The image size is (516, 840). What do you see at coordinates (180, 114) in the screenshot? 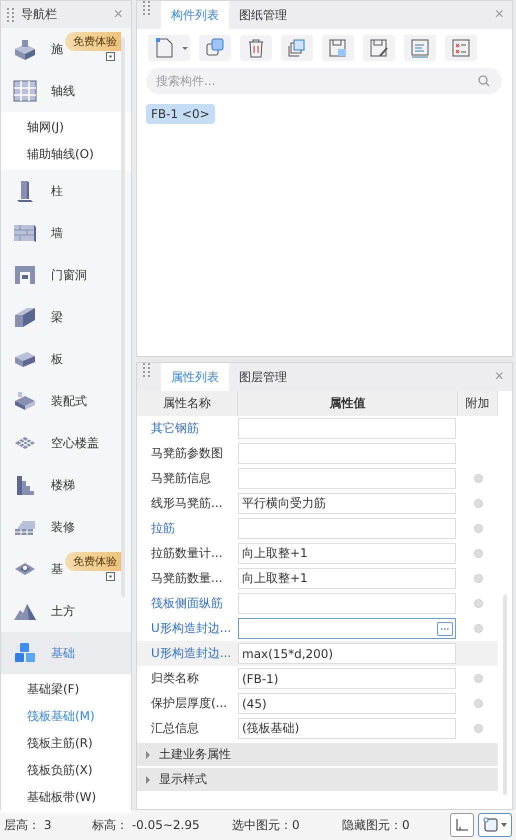
I see `component-item: FB-1 <0>` at bounding box center [180, 114].